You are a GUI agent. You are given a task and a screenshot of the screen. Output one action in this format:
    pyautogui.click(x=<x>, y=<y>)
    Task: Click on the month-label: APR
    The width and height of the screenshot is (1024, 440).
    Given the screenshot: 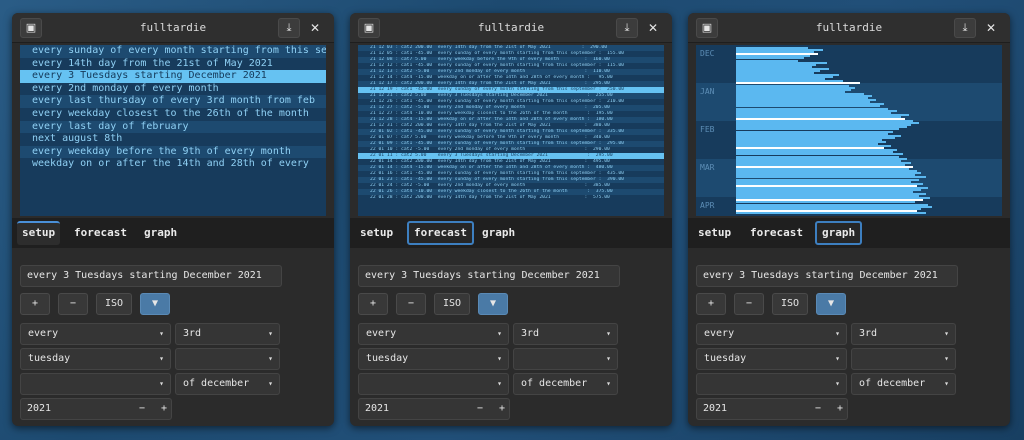 What is the action you would take?
    pyautogui.click(x=707, y=205)
    